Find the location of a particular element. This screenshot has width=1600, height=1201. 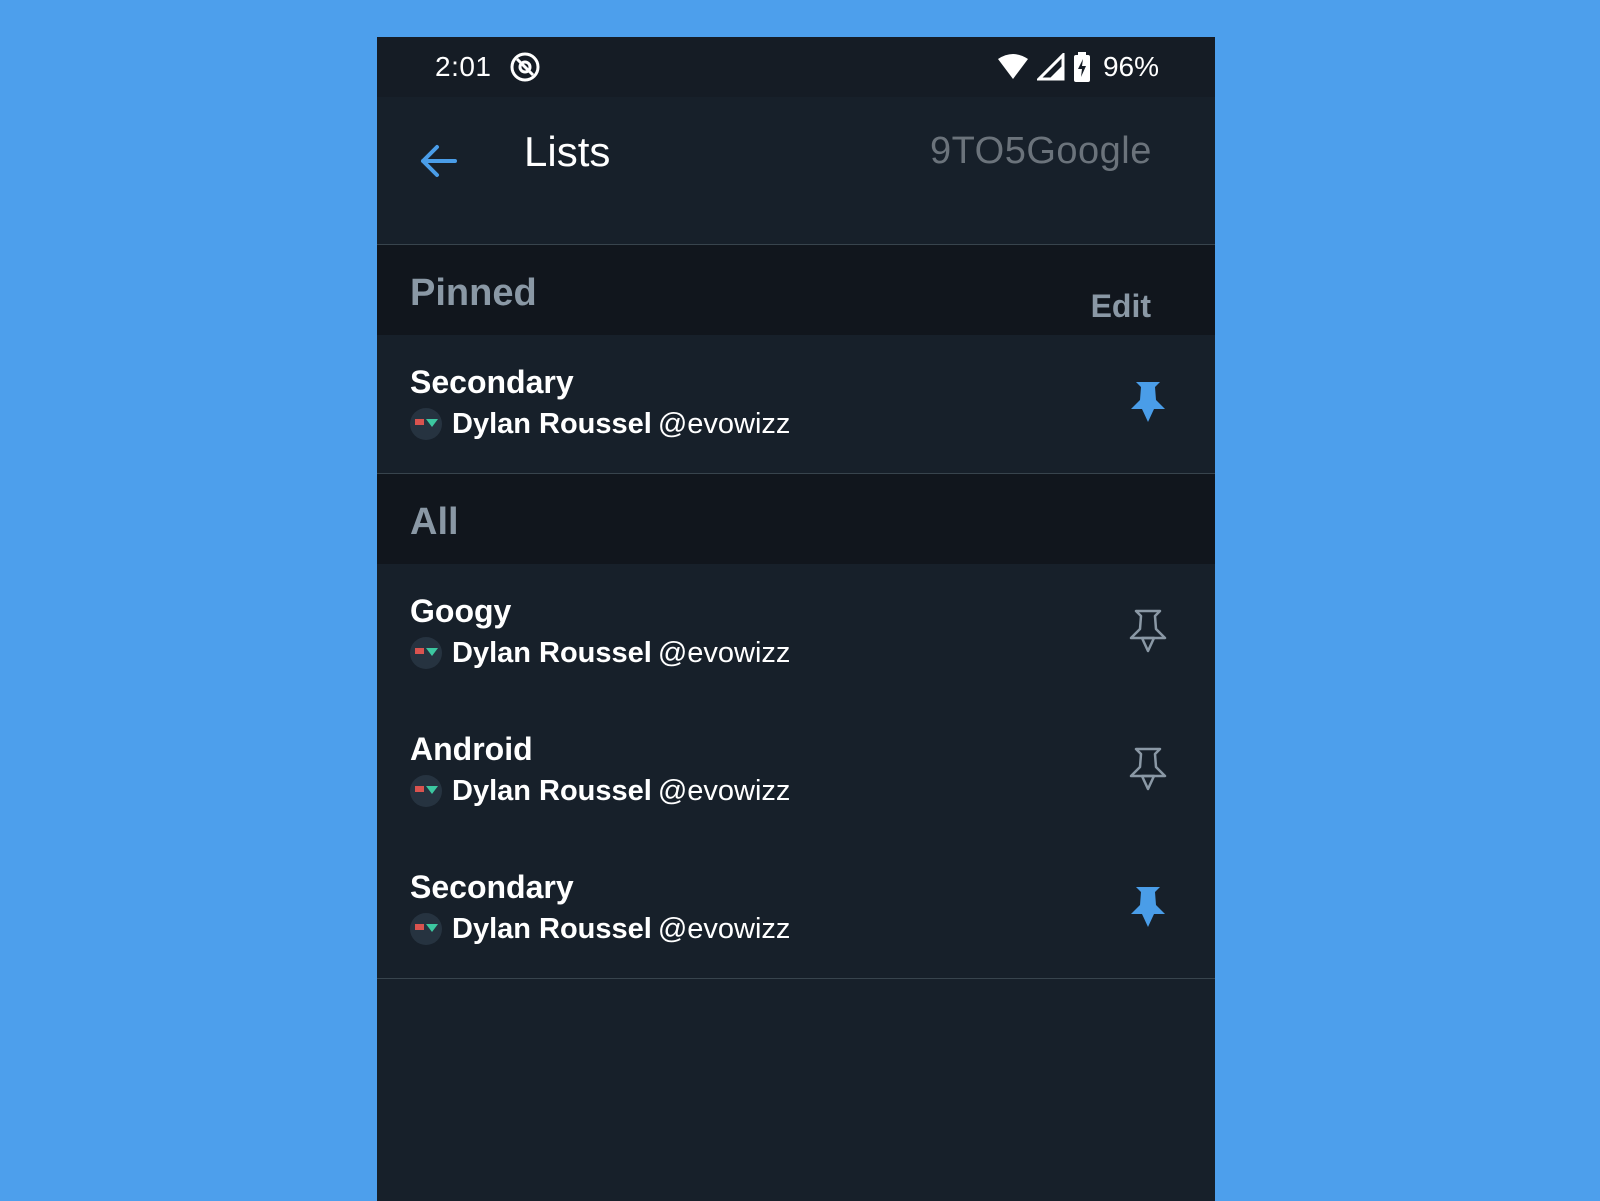

status-time: 2:01 is located at coordinates (463, 66).